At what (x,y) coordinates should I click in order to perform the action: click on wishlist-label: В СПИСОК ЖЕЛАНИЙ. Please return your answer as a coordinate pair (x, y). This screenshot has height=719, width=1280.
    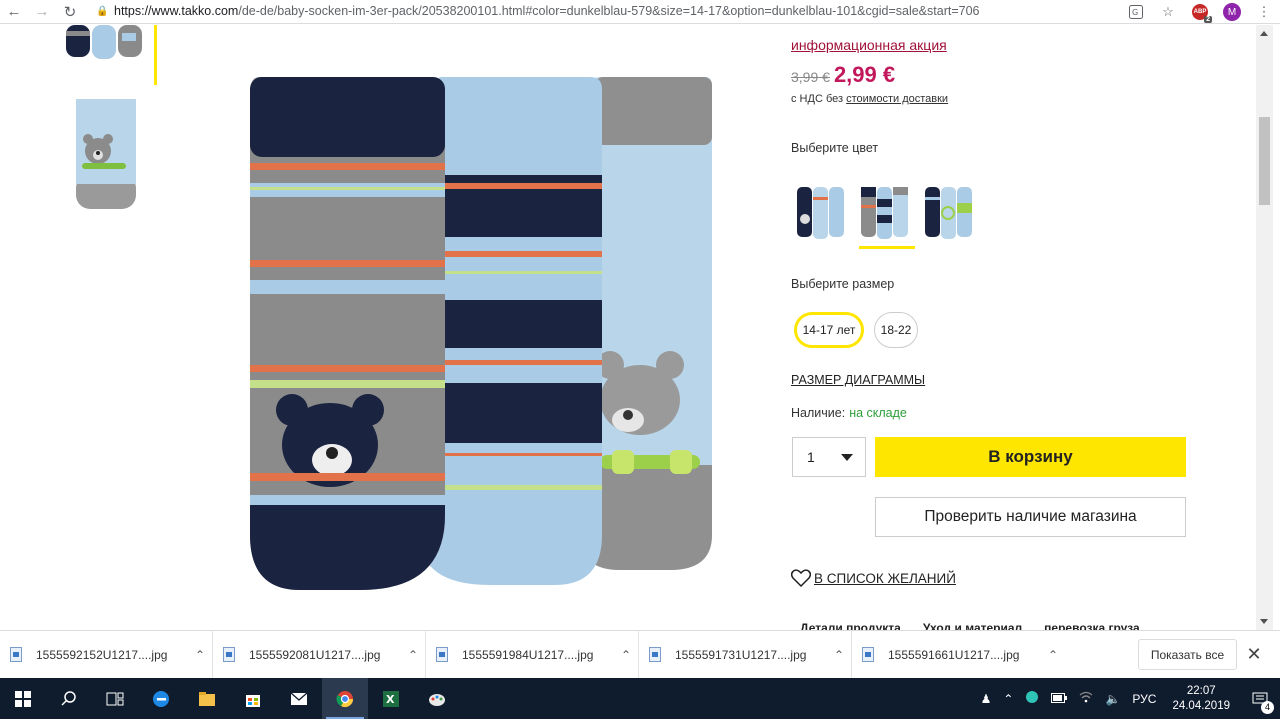
    Looking at the image, I should click on (885, 578).